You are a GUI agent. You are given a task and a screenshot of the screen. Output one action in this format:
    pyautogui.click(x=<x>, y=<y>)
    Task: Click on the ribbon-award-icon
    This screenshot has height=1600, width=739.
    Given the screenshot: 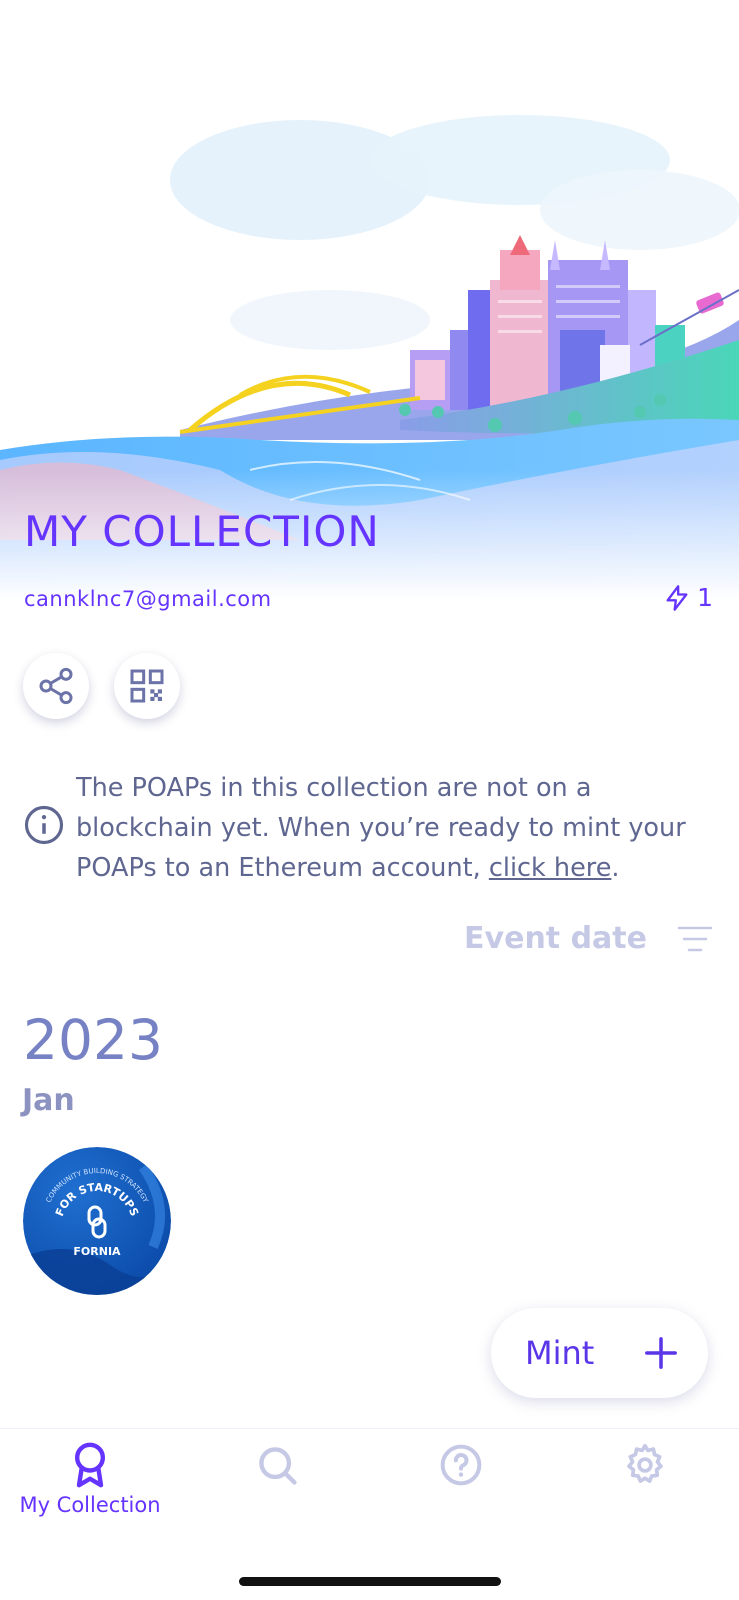 What is the action you would take?
    pyautogui.click(x=90, y=1465)
    